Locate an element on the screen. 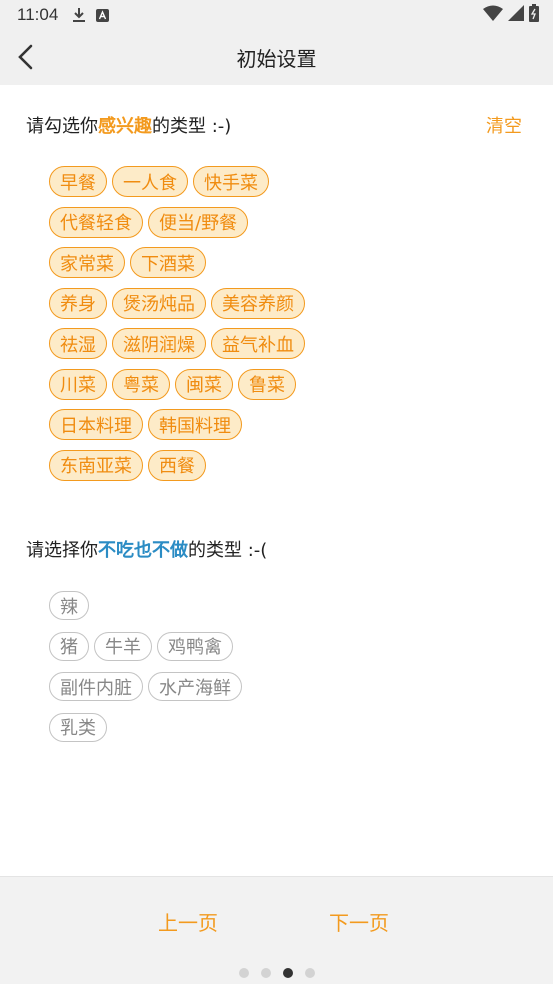 The width and height of the screenshot is (553, 984). prev-page-button: 上一页 is located at coordinates (188, 921).